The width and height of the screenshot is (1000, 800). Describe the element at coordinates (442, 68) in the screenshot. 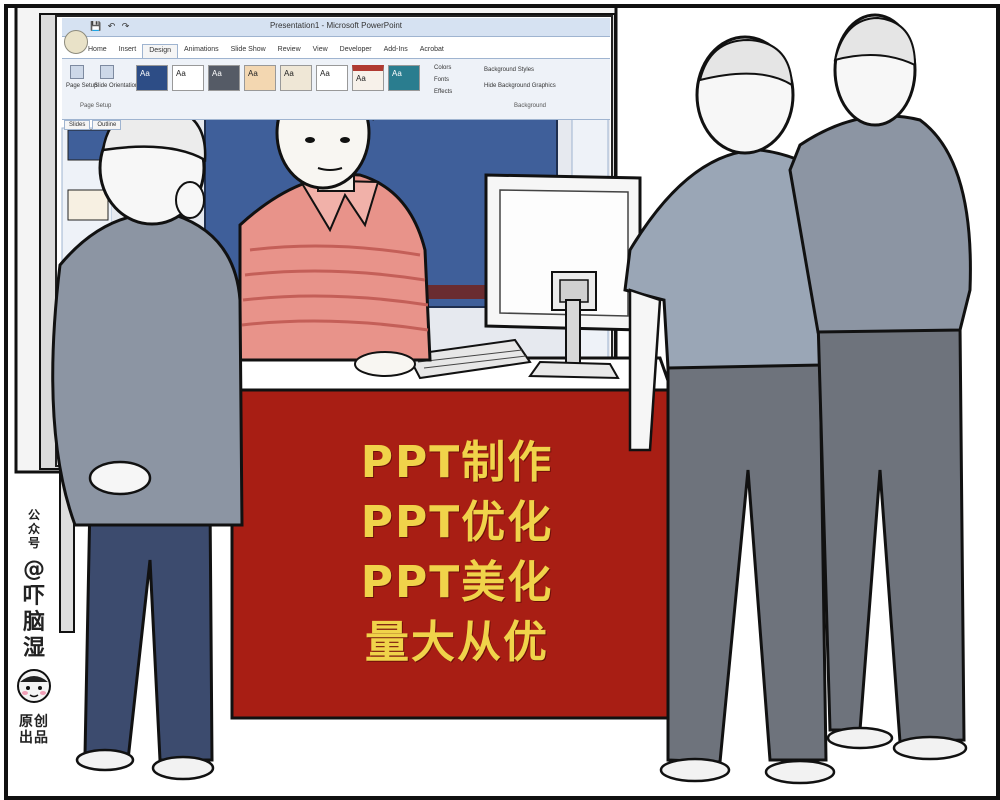

I see `colors-button: Colors` at that location.